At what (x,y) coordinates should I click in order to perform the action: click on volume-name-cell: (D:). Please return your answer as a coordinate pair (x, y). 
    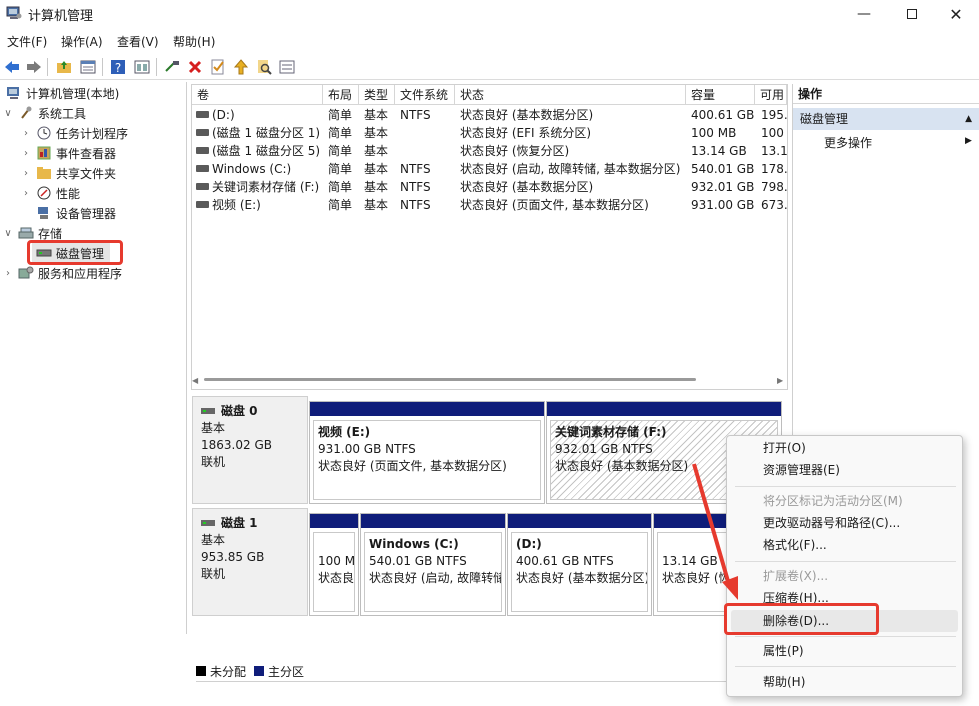
    Looking at the image, I should click on (267, 115).